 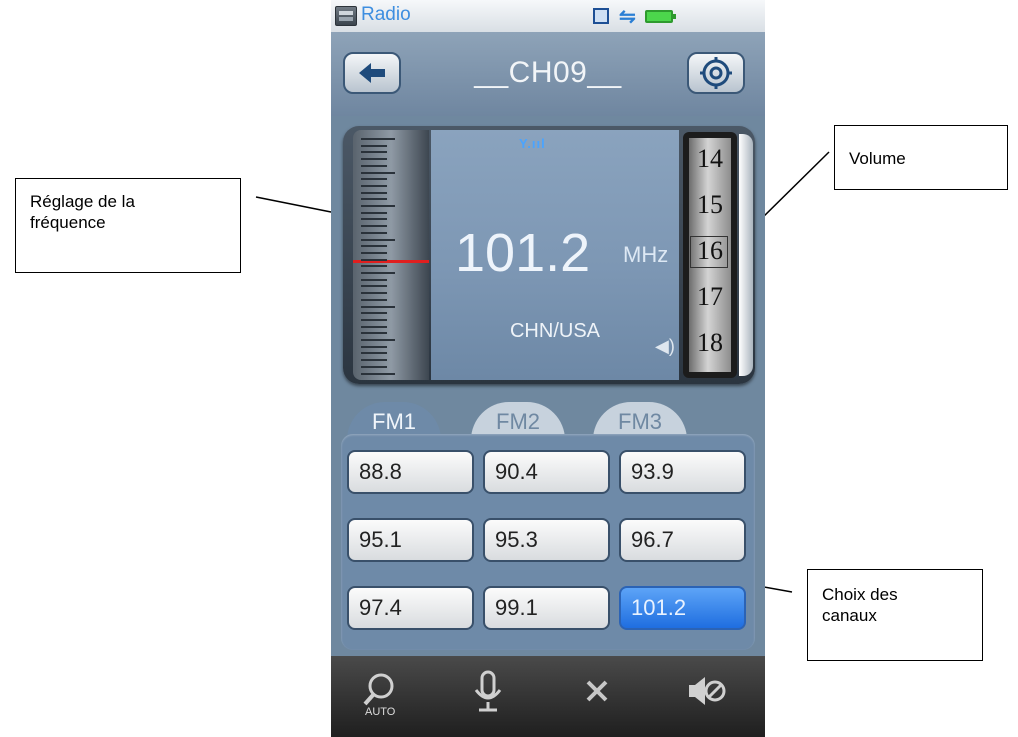 I want to click on preset-button: 95.3, so click(x=546, y=540).